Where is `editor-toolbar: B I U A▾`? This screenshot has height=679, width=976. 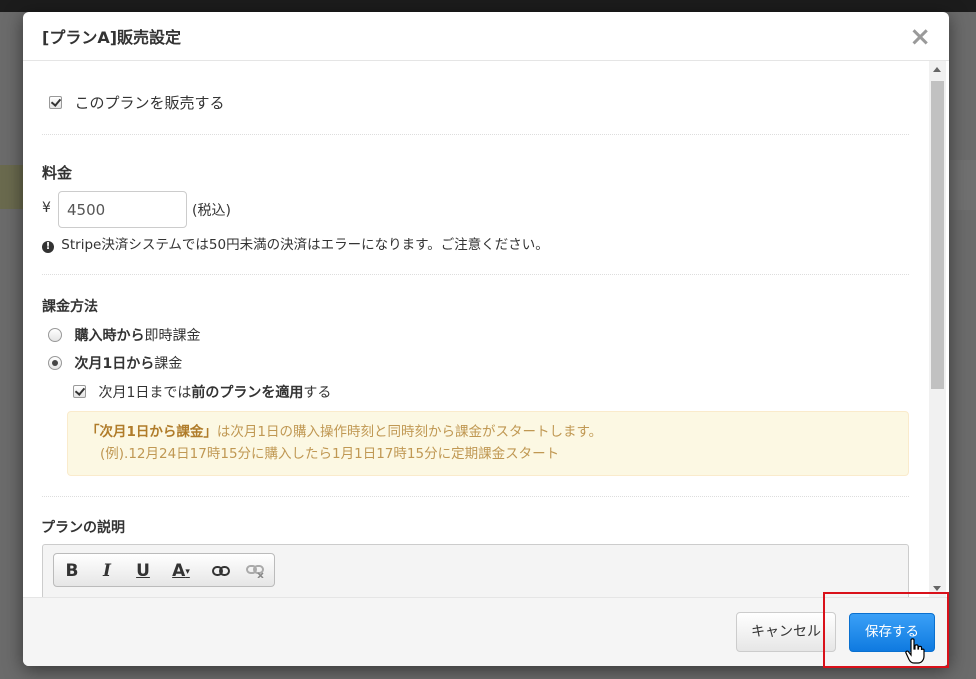
editor-toolbar: B I U A▾ is located at coordinates (164, 570).